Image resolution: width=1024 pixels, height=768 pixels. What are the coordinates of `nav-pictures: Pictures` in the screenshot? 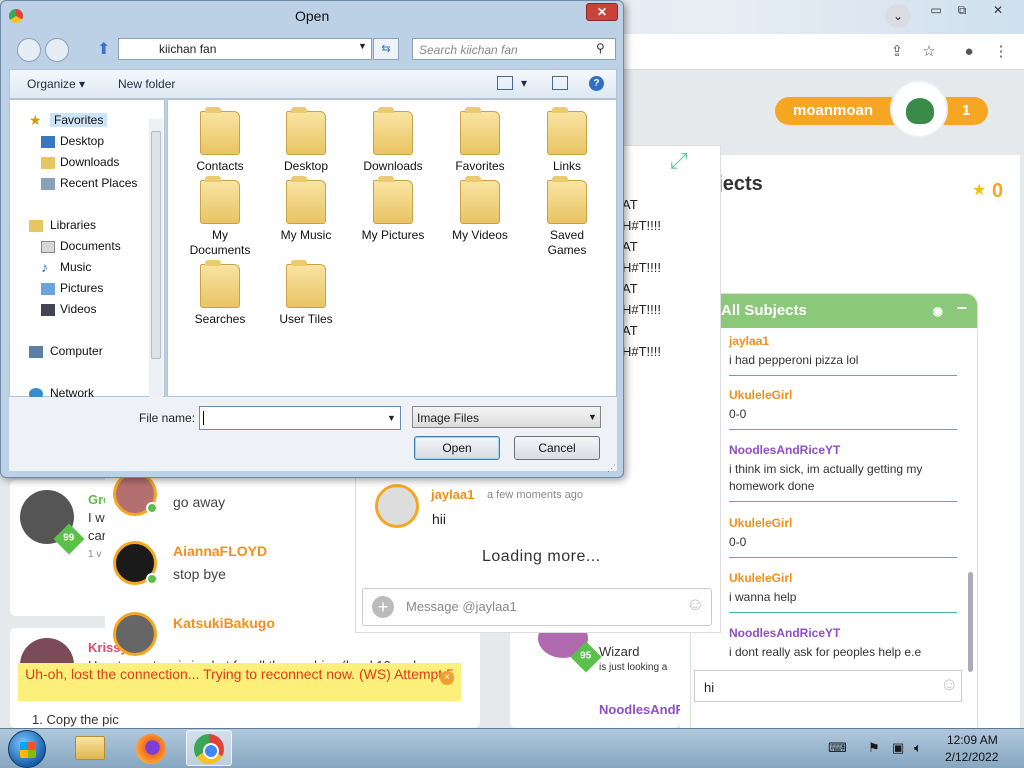 It's located at (81, 288).